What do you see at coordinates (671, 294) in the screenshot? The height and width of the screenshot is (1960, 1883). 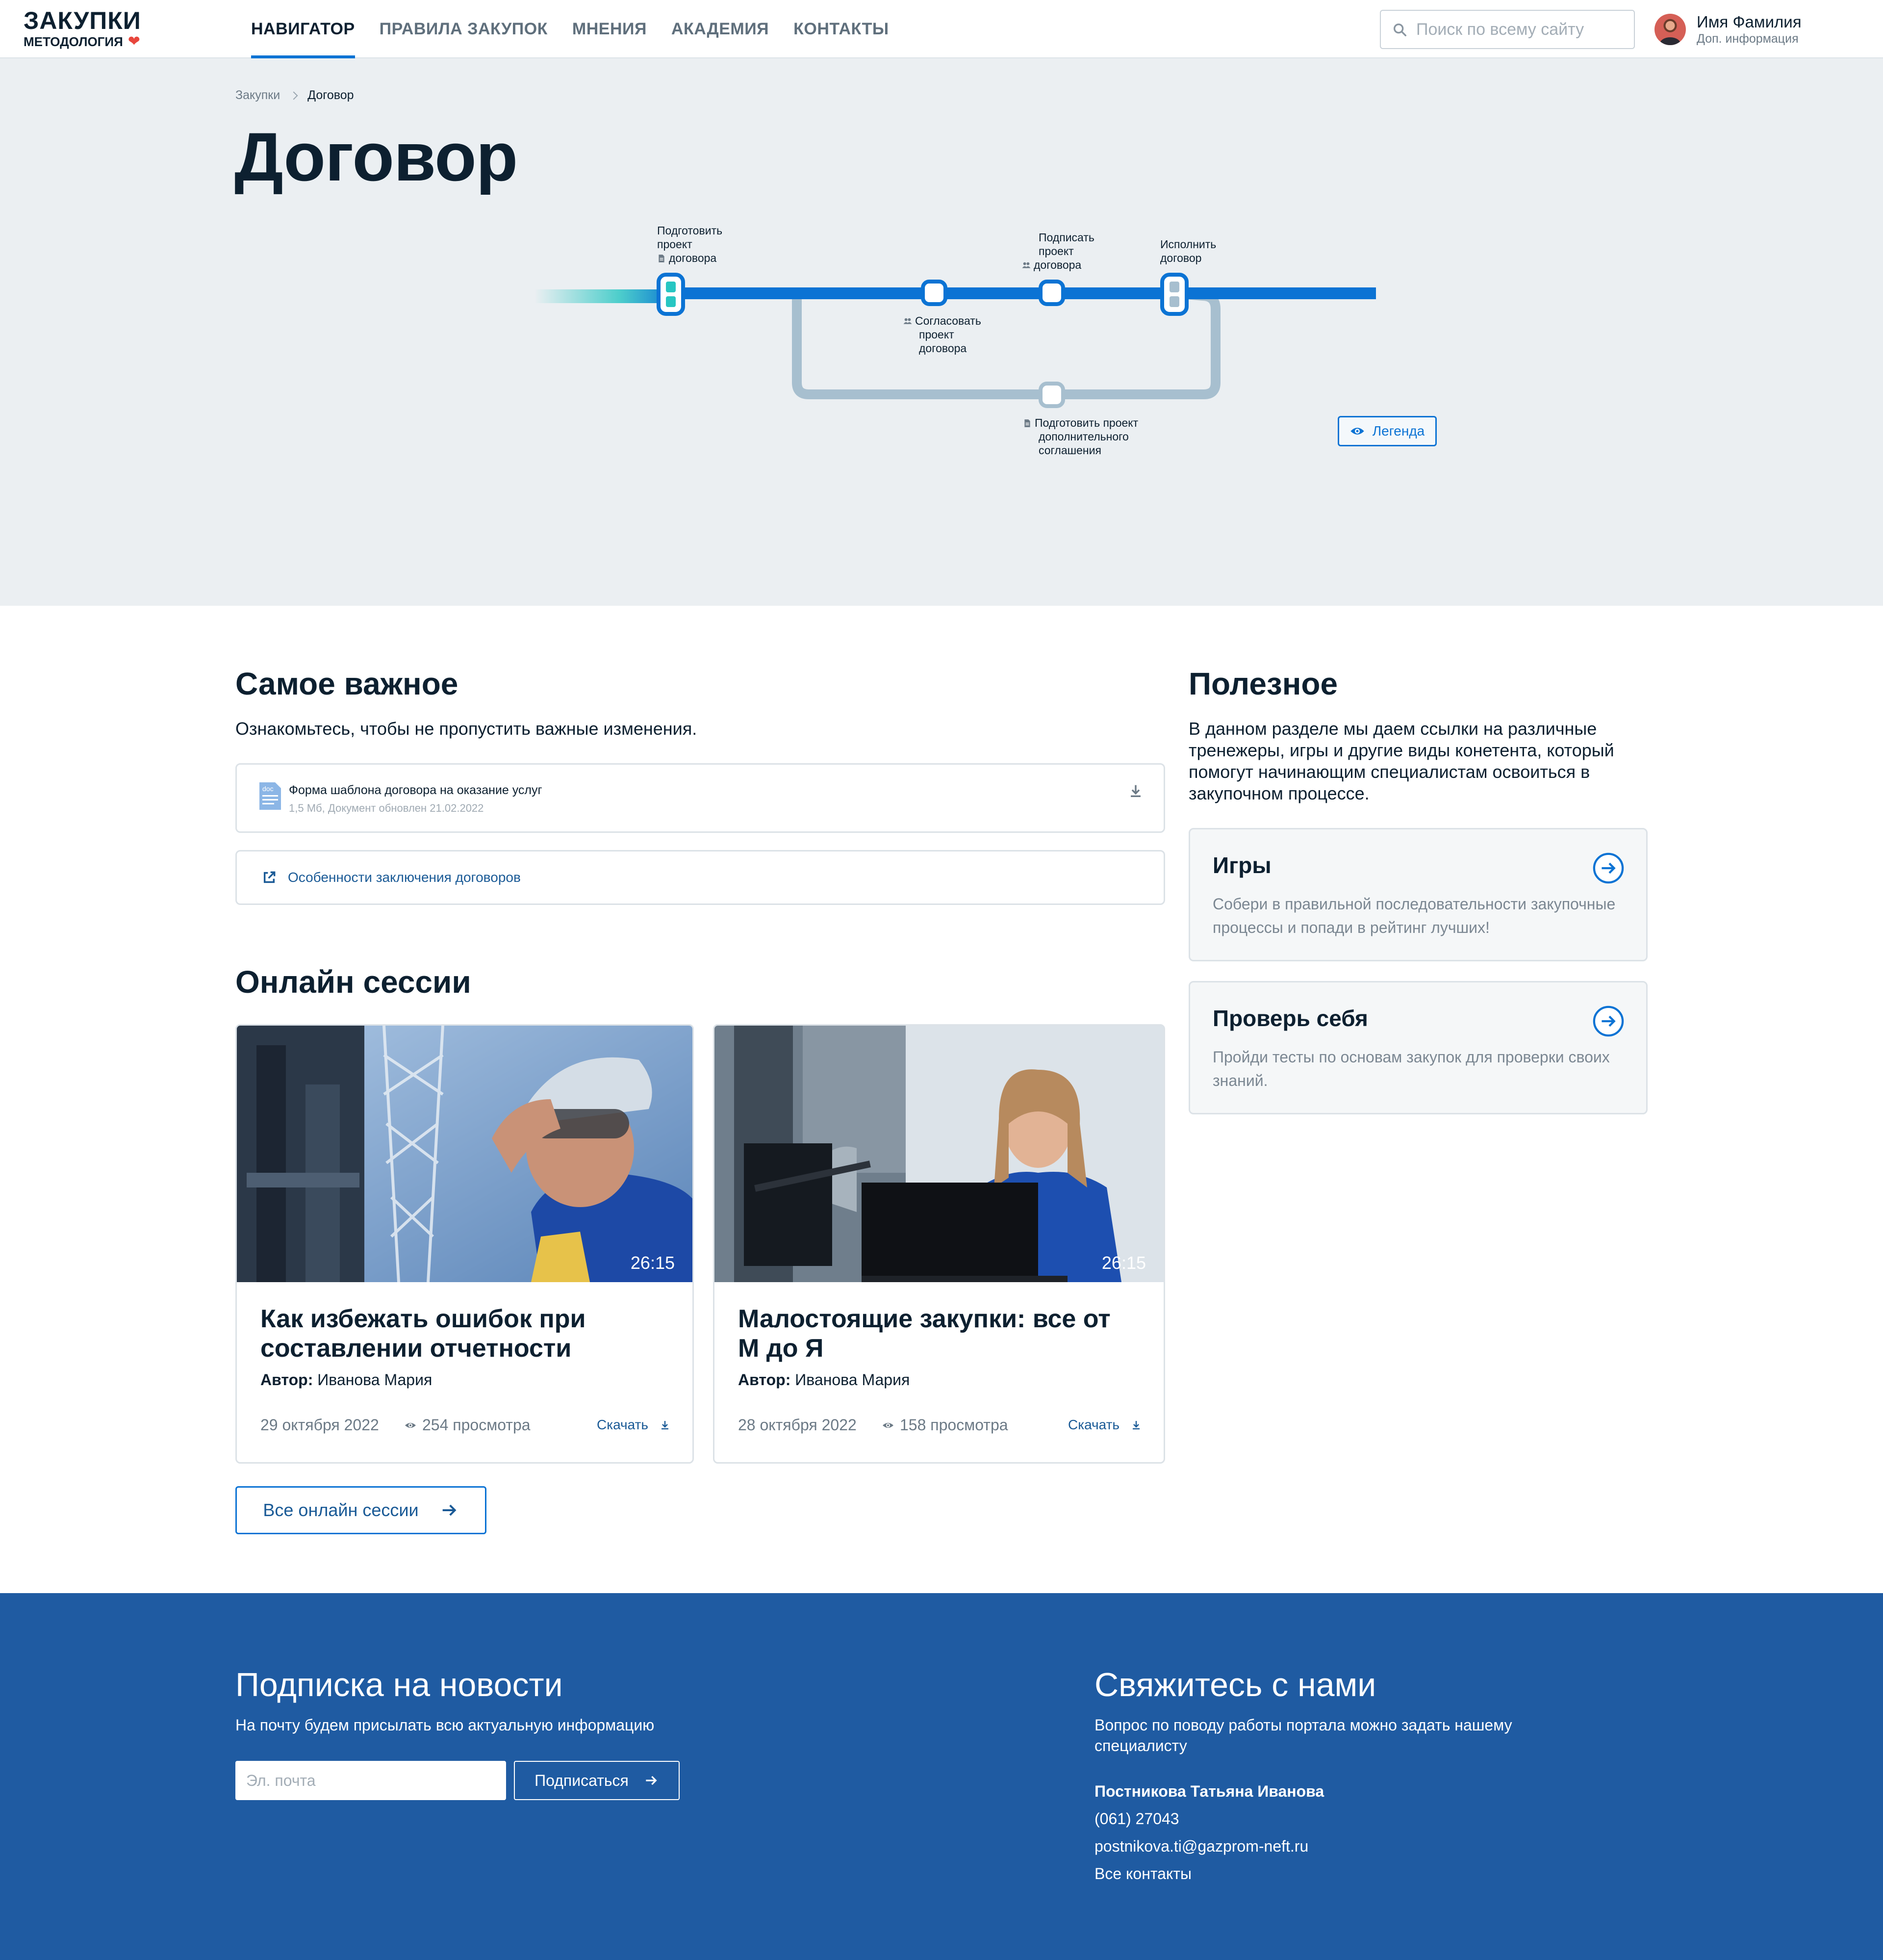 I see `station-prepare-draft` at bounding box center [671, 294].